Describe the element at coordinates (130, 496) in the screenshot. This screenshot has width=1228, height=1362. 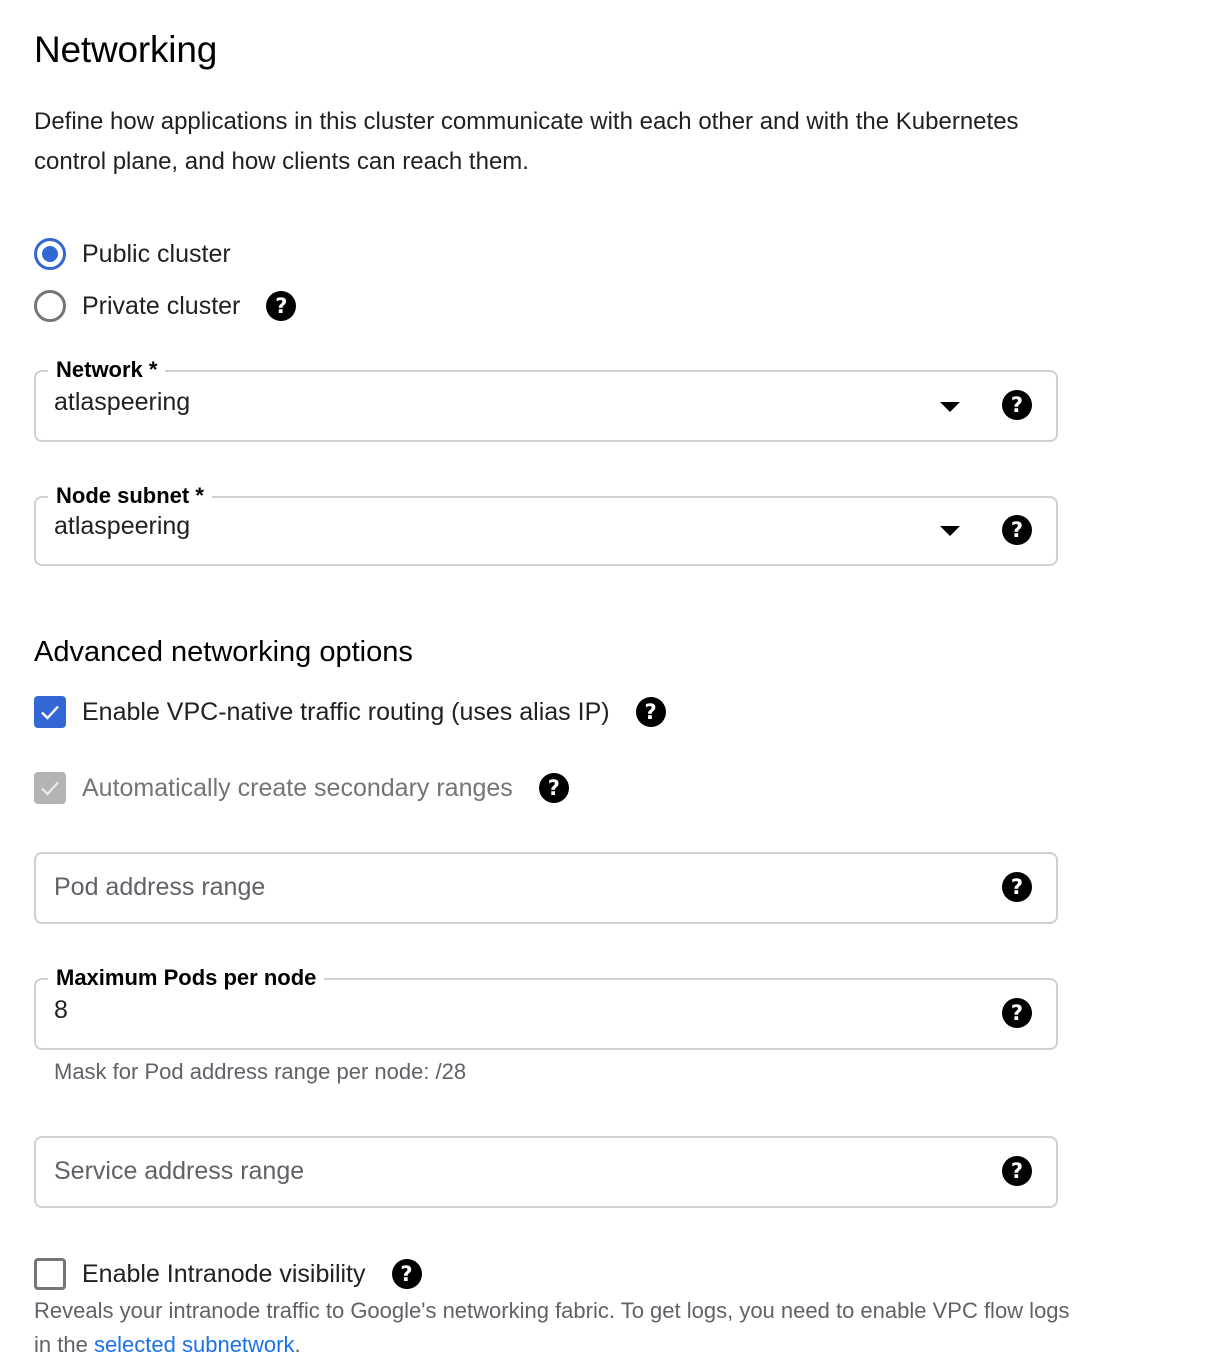
I see `node-subnet-label: Node subnet *` at that location.